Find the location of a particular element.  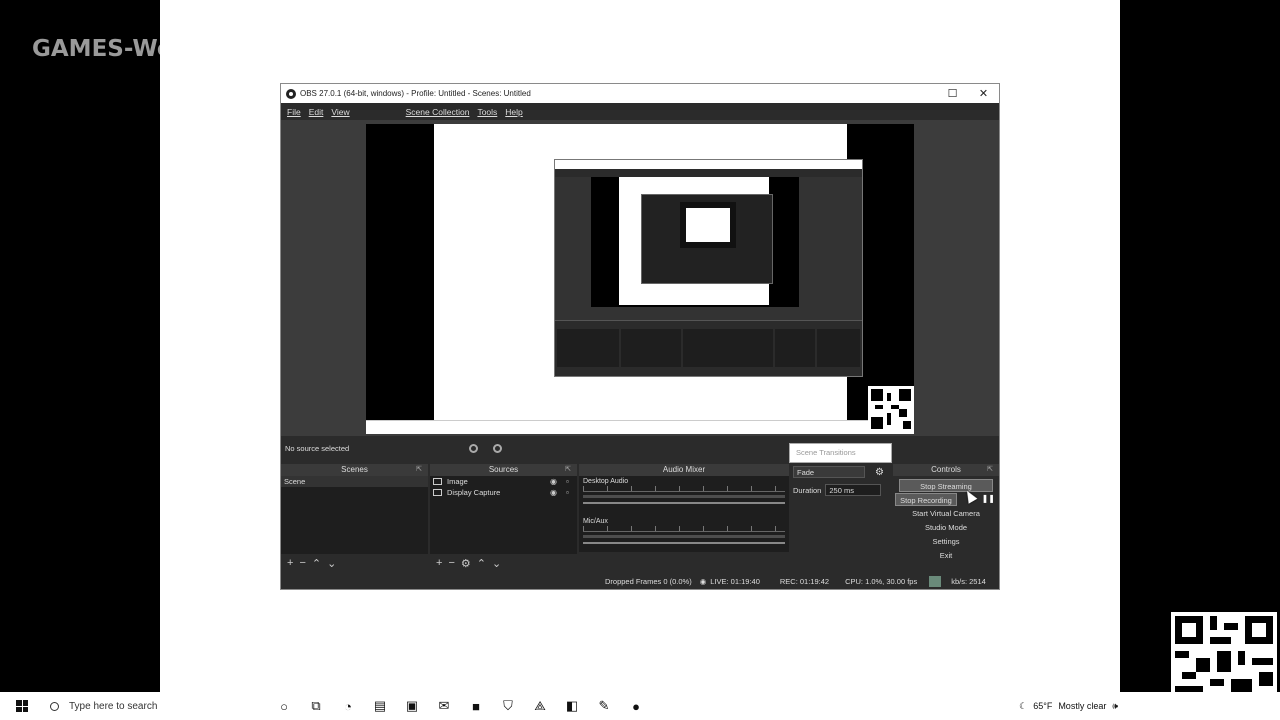

source-toolbar-controls is located at coordinates (487, 449).